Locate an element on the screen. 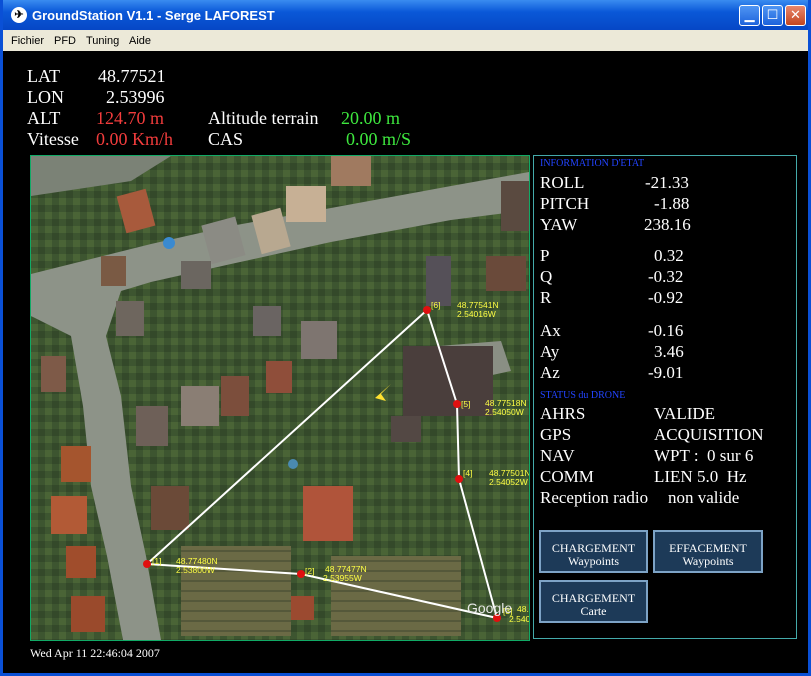 The width and height of the screenshot is (811, 676). svg-text: [4] is located at coordinates (467, 473).